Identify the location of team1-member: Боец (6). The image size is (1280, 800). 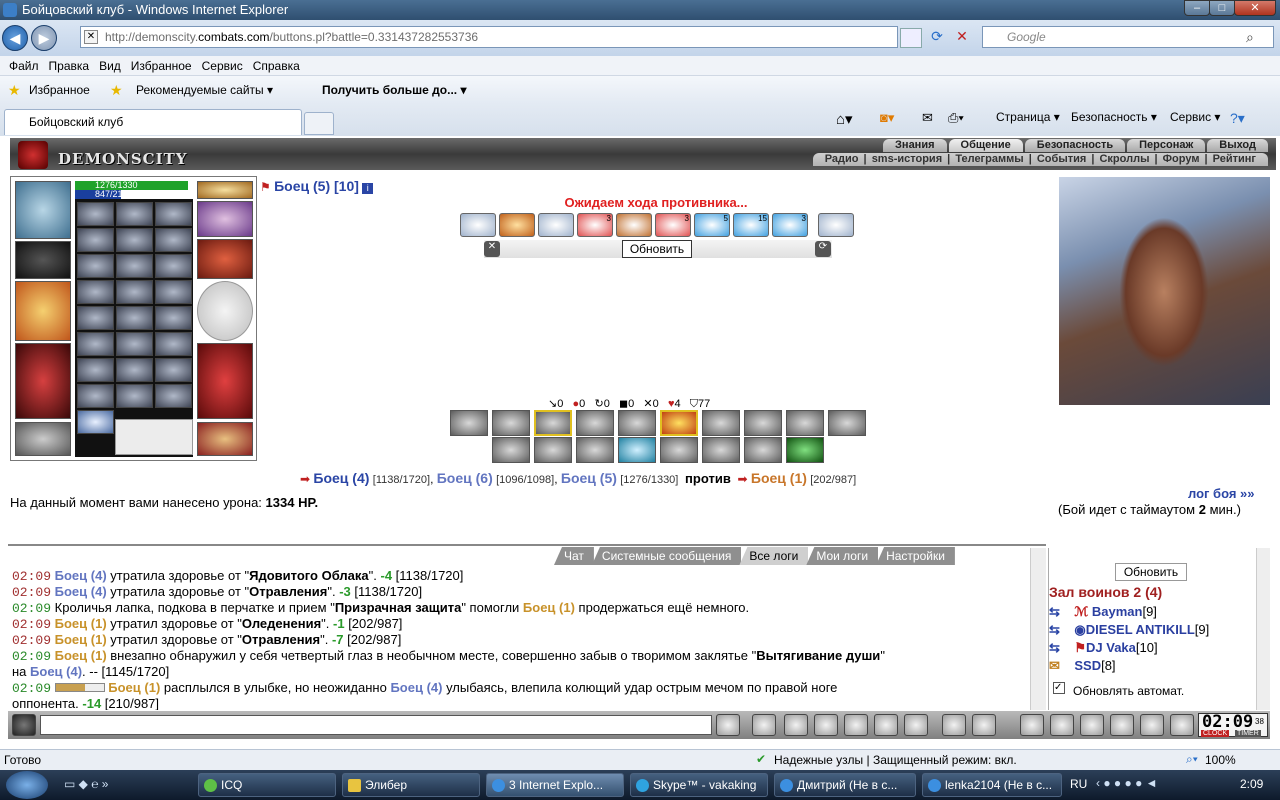
(465, 478).